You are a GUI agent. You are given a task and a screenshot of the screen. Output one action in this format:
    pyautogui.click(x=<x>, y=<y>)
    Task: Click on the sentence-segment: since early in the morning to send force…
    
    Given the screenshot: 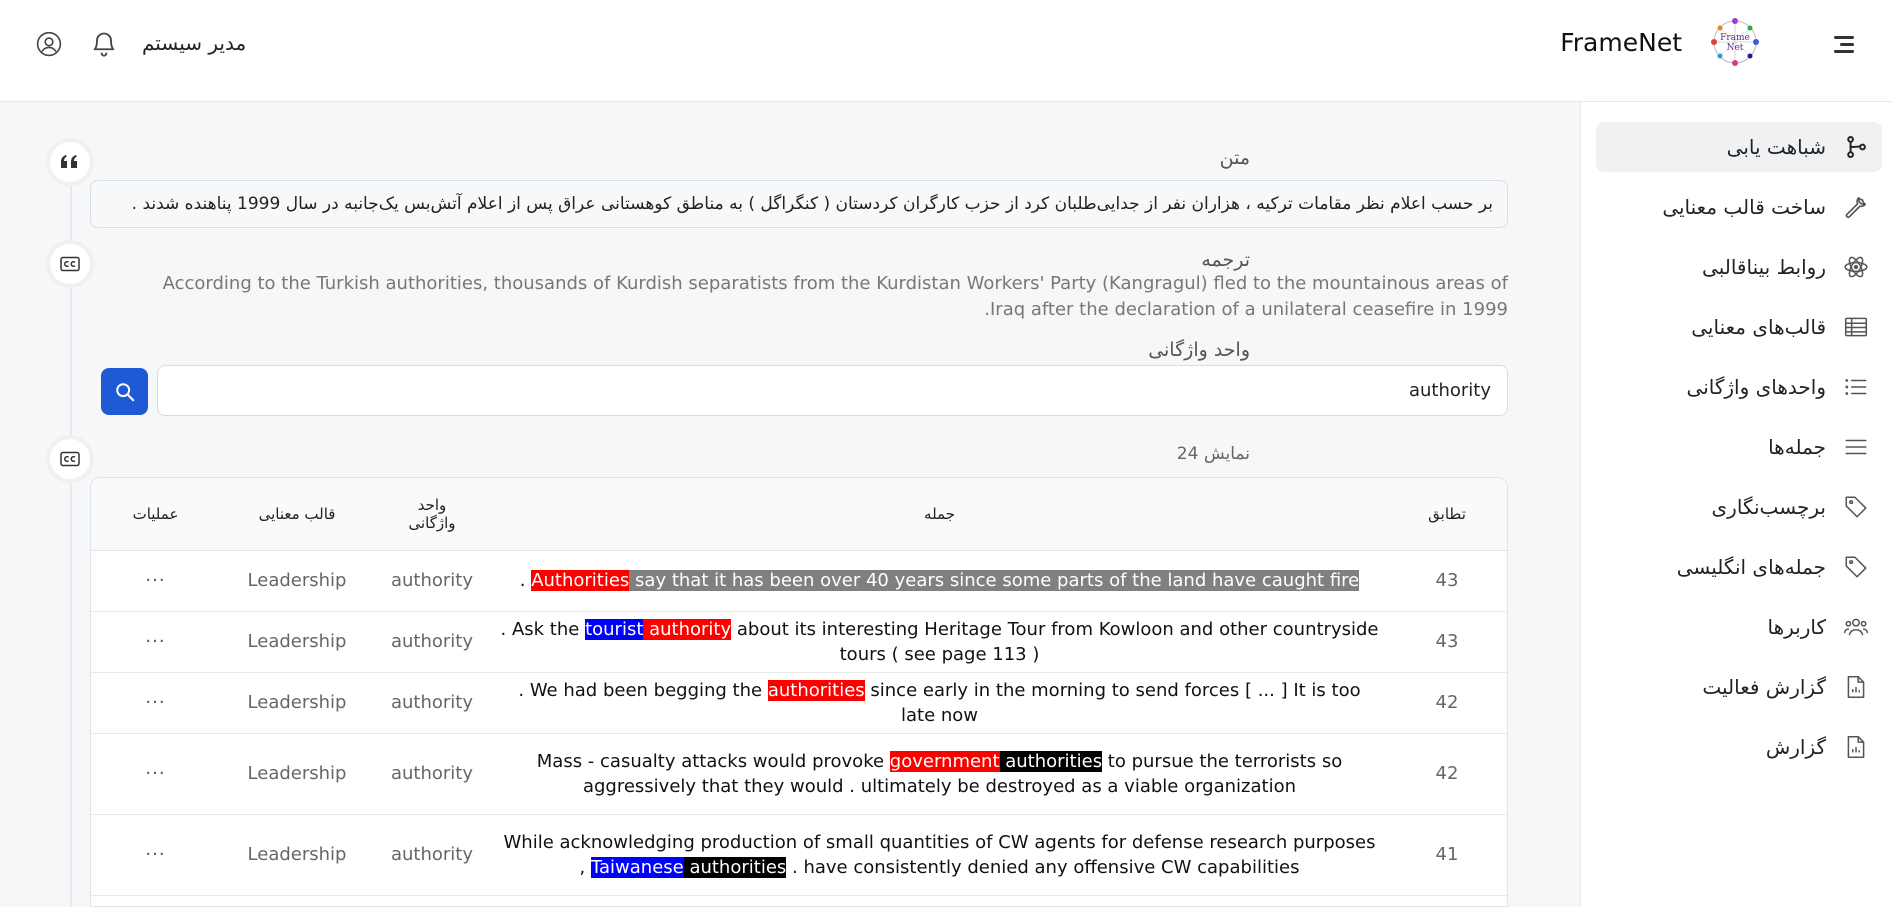 What is the action you would take?
    pyautogui.click(x=1112, y=702)
    